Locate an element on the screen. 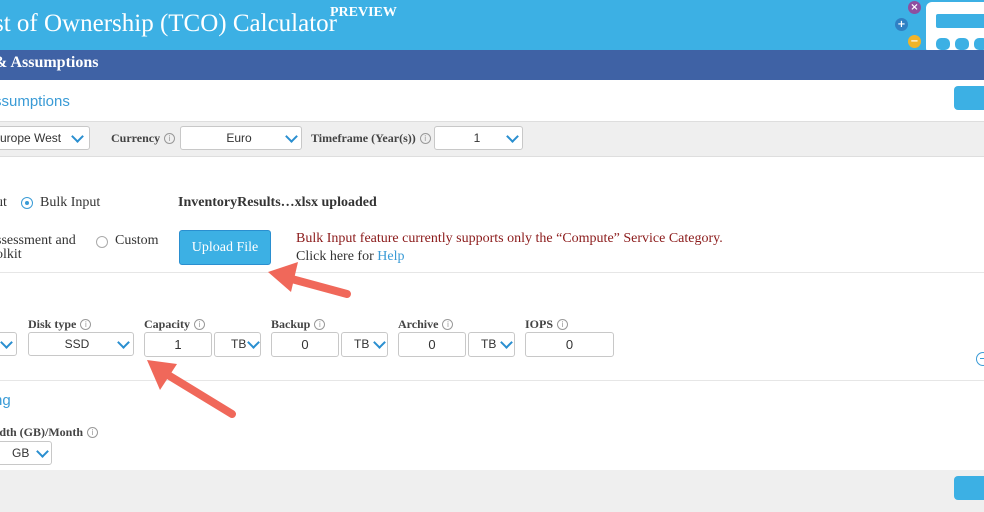 The width and height of the screenshot is (984, 512). disk-type-select: SSD is located at coordinates (81, 344).